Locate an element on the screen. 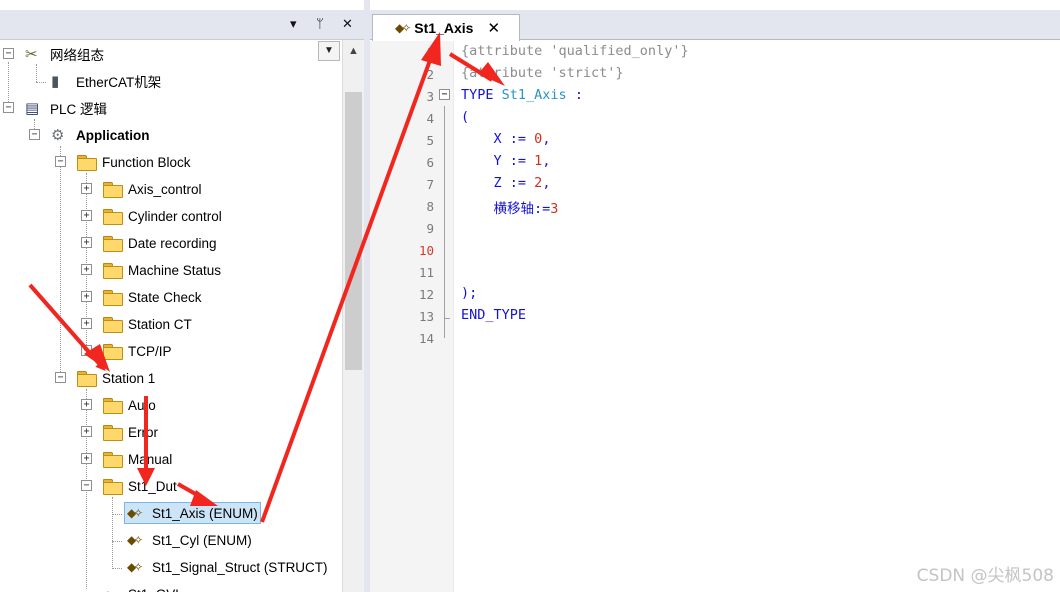 The width and height of the screenshot is (1060, 592). tree-node: + Station CT is located at coordinates (138, 324).